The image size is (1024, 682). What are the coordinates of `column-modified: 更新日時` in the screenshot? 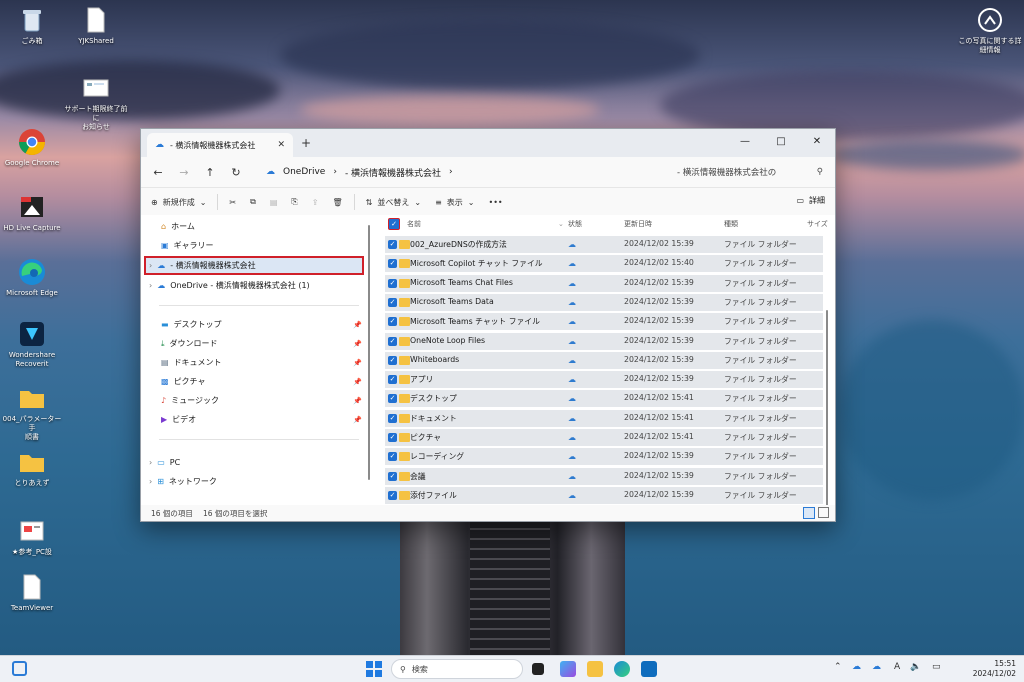 It's located at (638, 224).